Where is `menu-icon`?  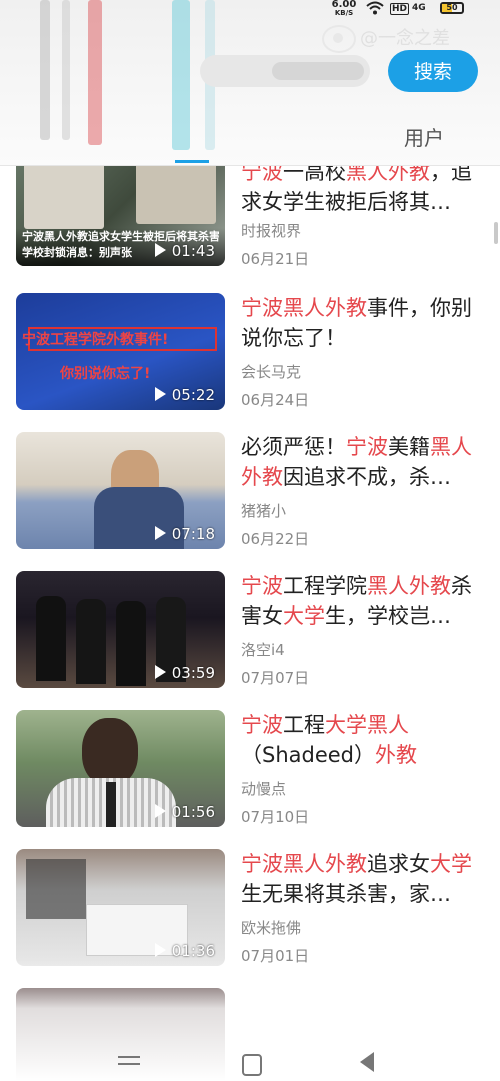 menu-icon is located at coordinates (129, 1064).